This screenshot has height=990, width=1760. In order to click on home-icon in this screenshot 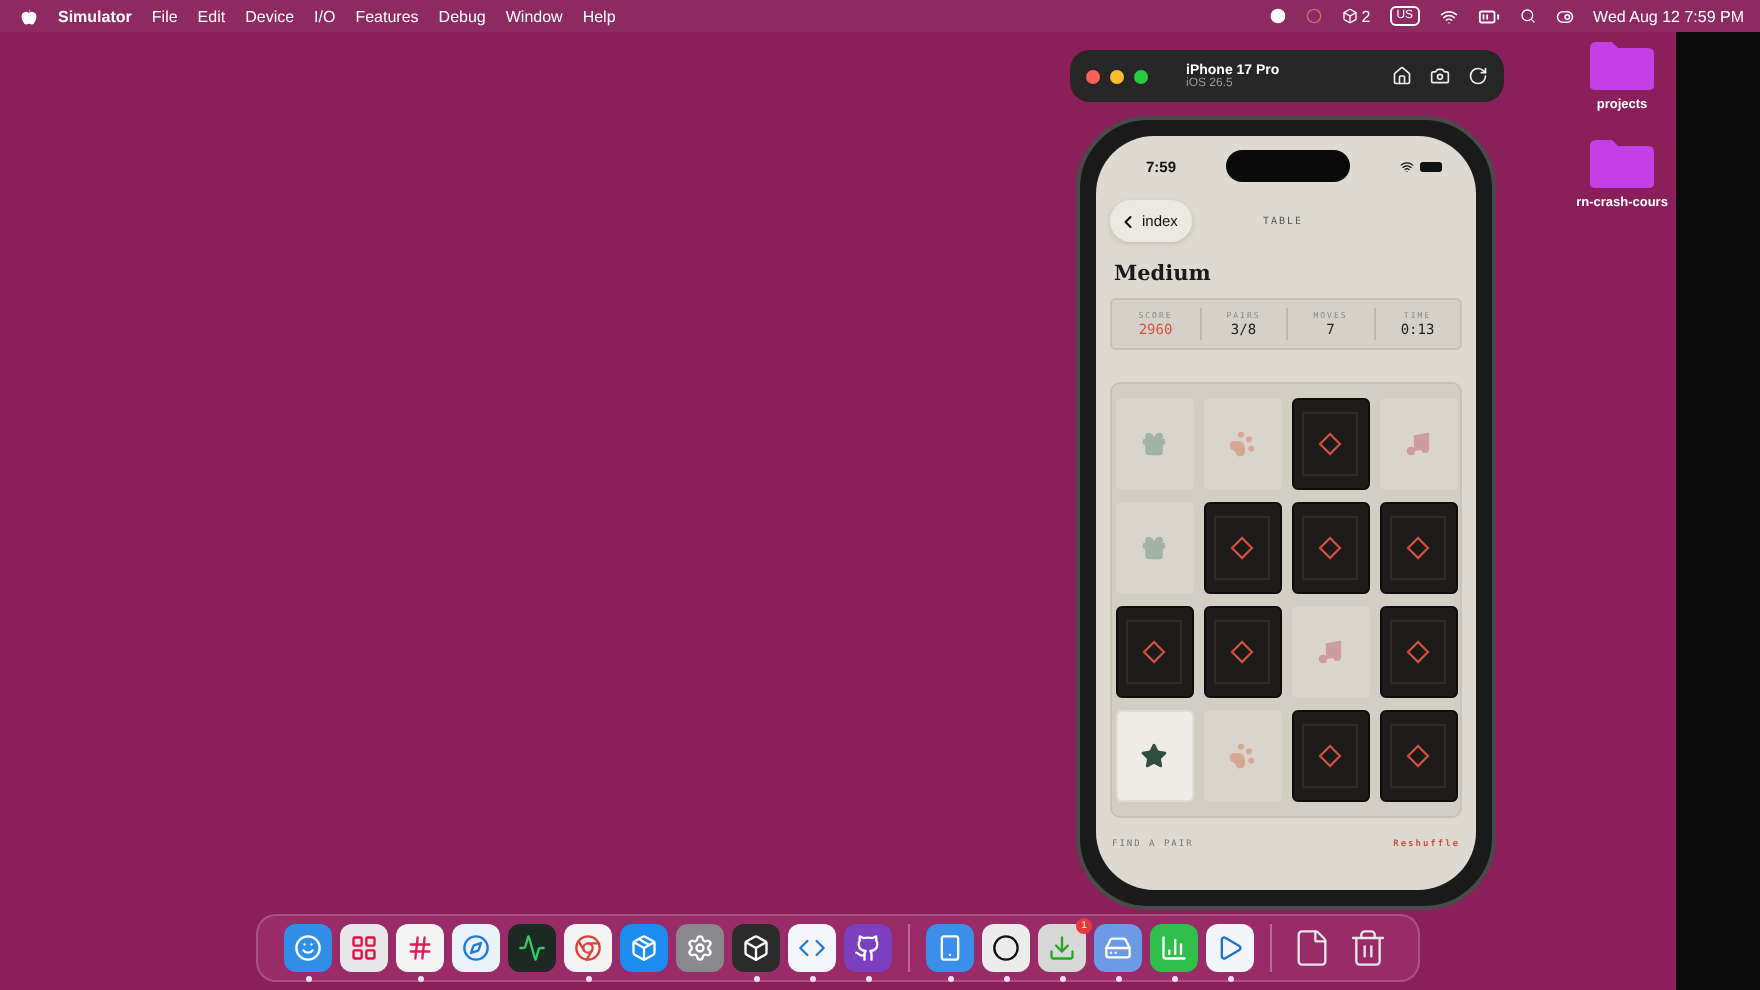, I will do `click(1402, 76)`.